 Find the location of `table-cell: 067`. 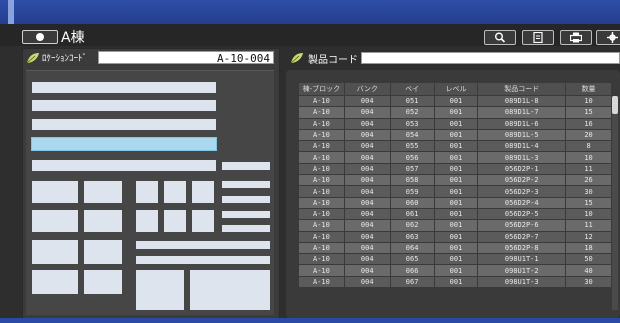

table-cell: 067 is located at coordinates (412, 282).